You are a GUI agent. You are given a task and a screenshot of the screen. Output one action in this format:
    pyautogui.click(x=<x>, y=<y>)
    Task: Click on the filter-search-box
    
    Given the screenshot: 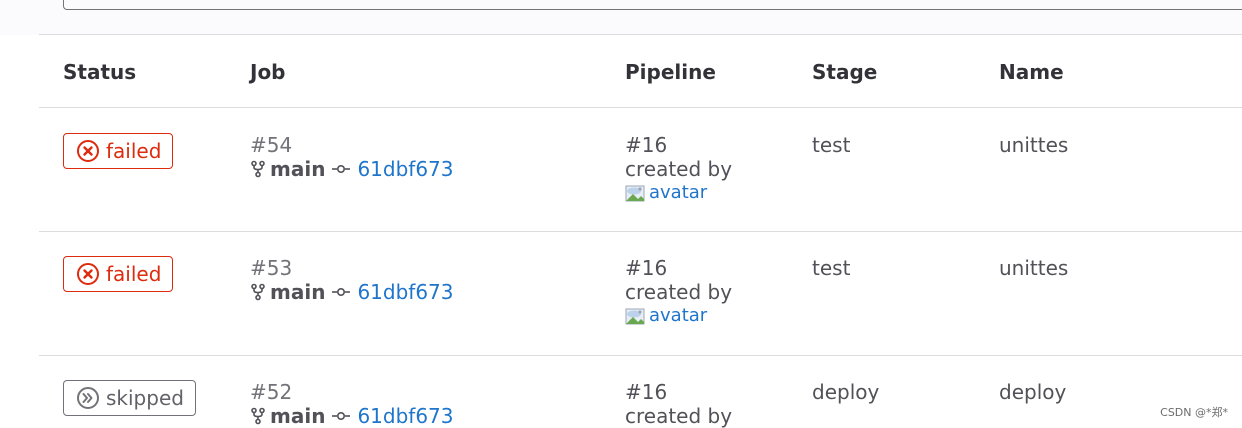 What is the action you would take?
    pyautogui.click(x=652, y=5)
    